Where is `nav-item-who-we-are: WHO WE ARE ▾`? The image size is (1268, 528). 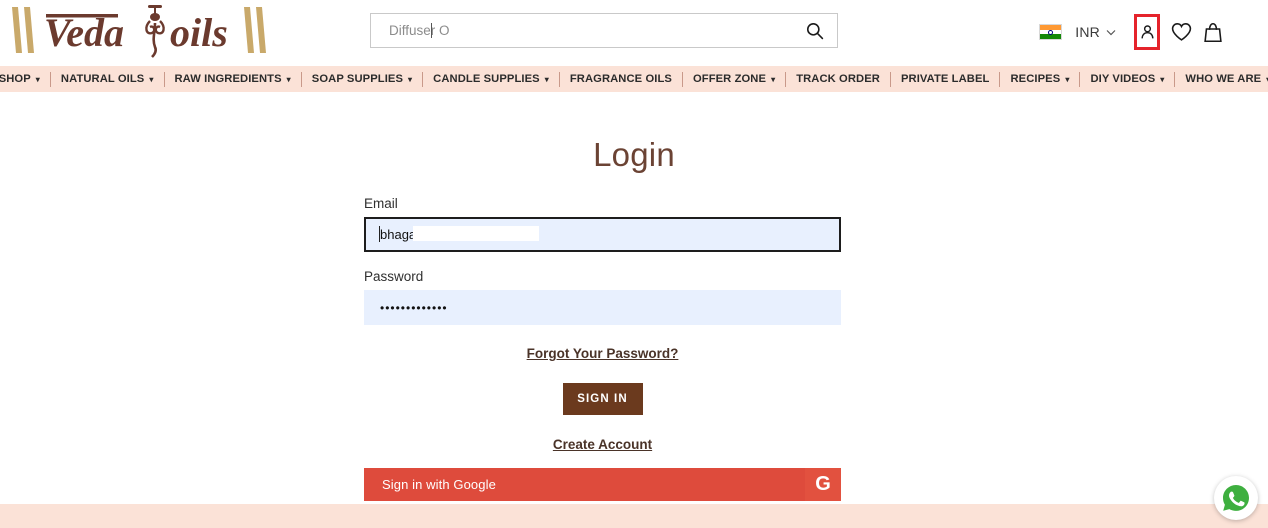 nav-item-who-we-are: WHO WE ARE ▾ is located at coordinates (1221, 79).